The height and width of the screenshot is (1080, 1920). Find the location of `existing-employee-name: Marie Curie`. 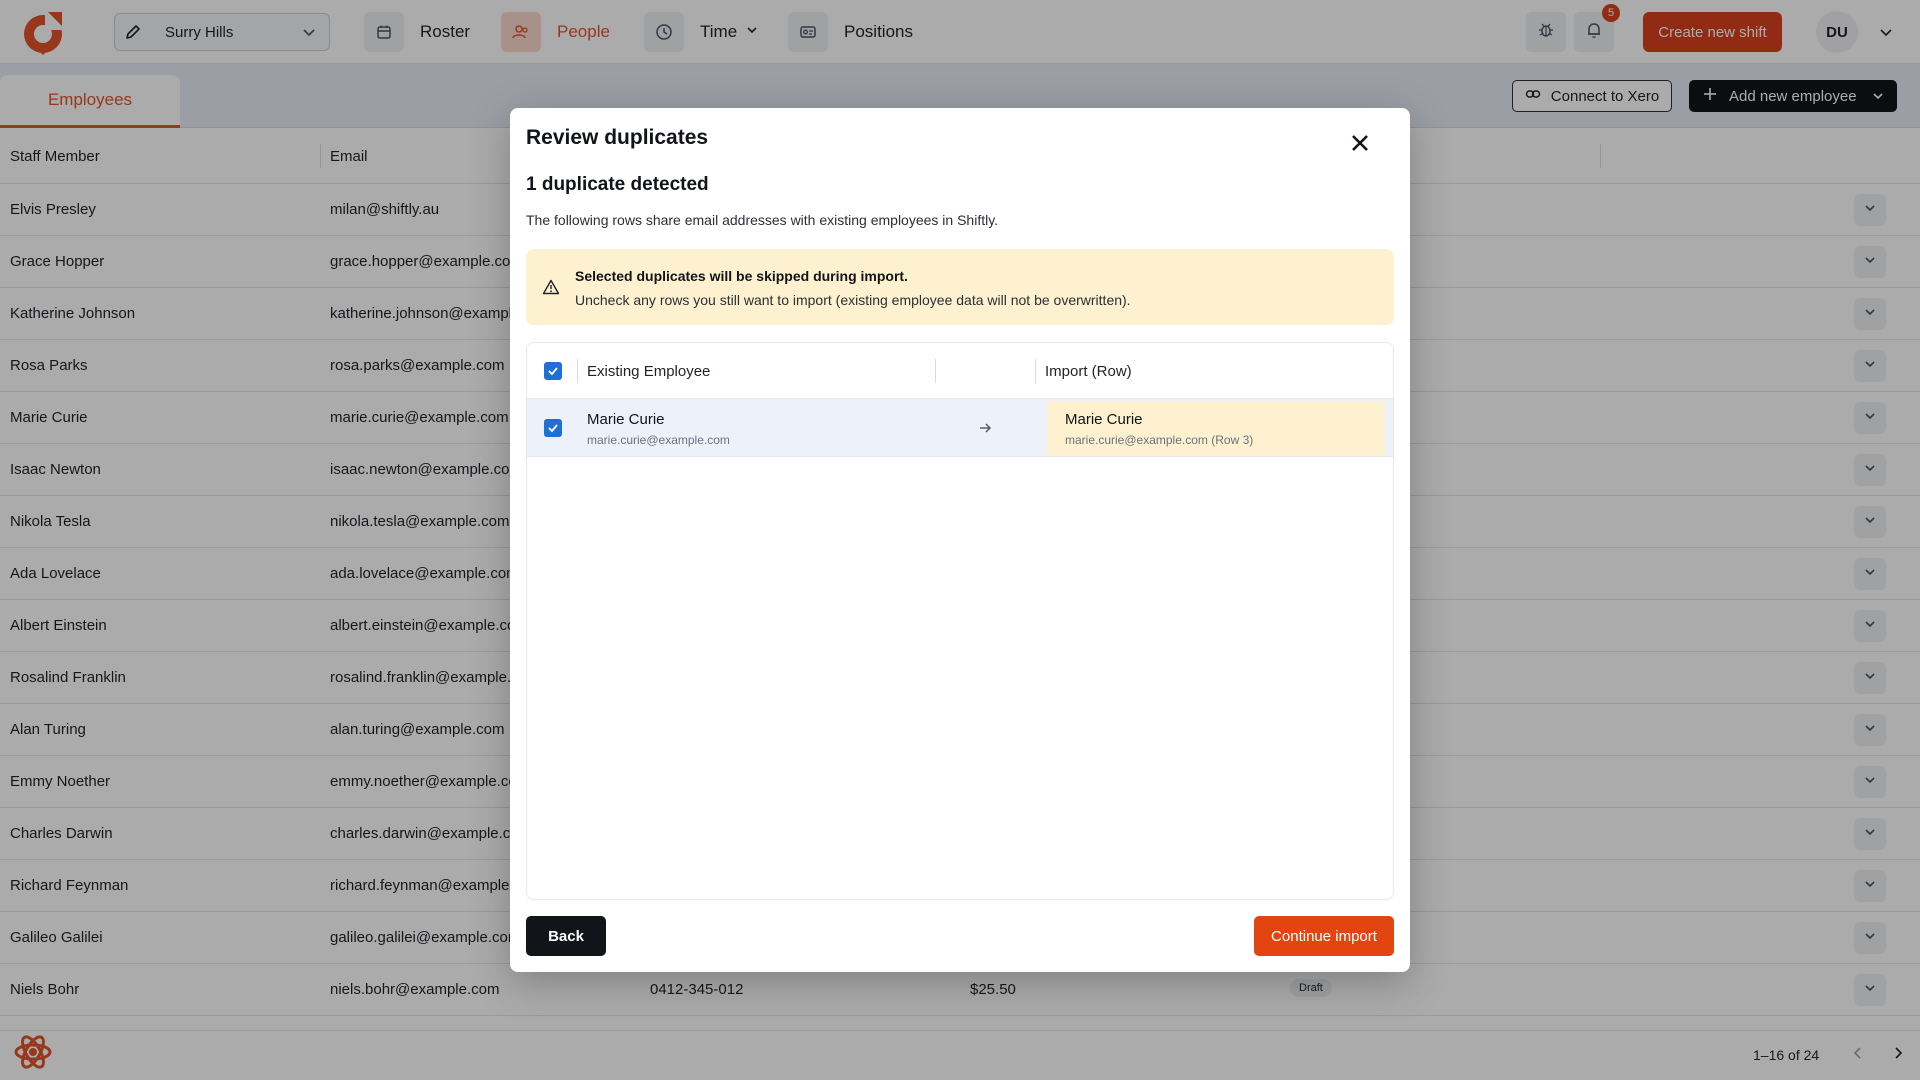

existing-employee-name: Marie Curie is located at coordinates (626, 419).